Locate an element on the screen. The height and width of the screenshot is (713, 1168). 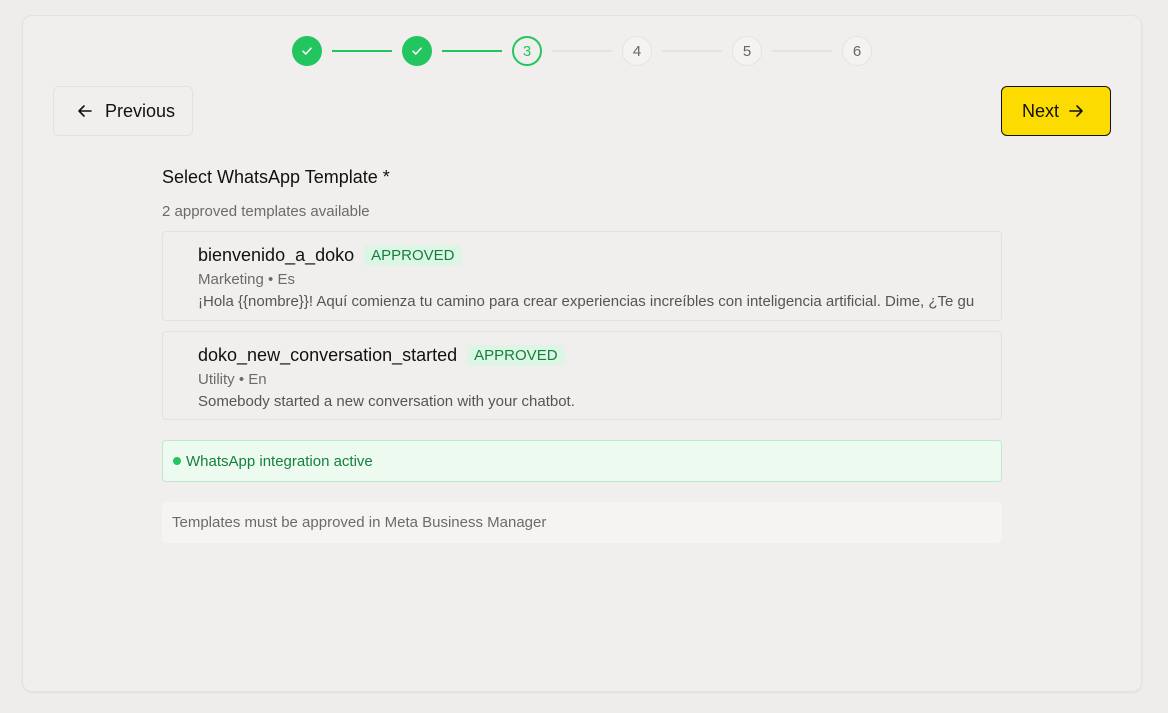
status-dot-icon is located at coordinates (177, 461).